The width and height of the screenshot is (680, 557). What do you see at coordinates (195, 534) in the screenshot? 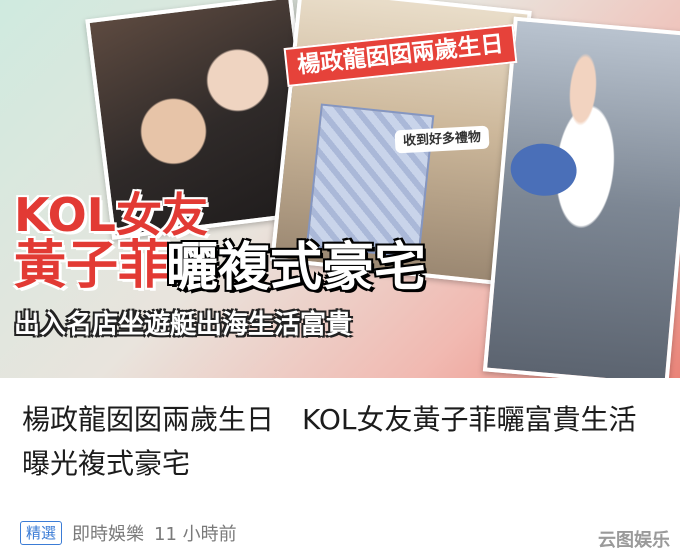
I see `article-time: 11 小時前` at bounding box center [195, 534].